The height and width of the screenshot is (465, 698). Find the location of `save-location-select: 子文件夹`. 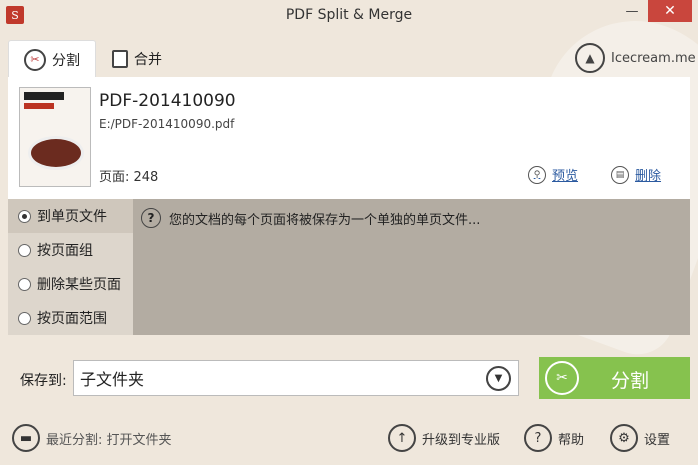

save-location-select: 子文件夹 is located at coordinates (296, 378).